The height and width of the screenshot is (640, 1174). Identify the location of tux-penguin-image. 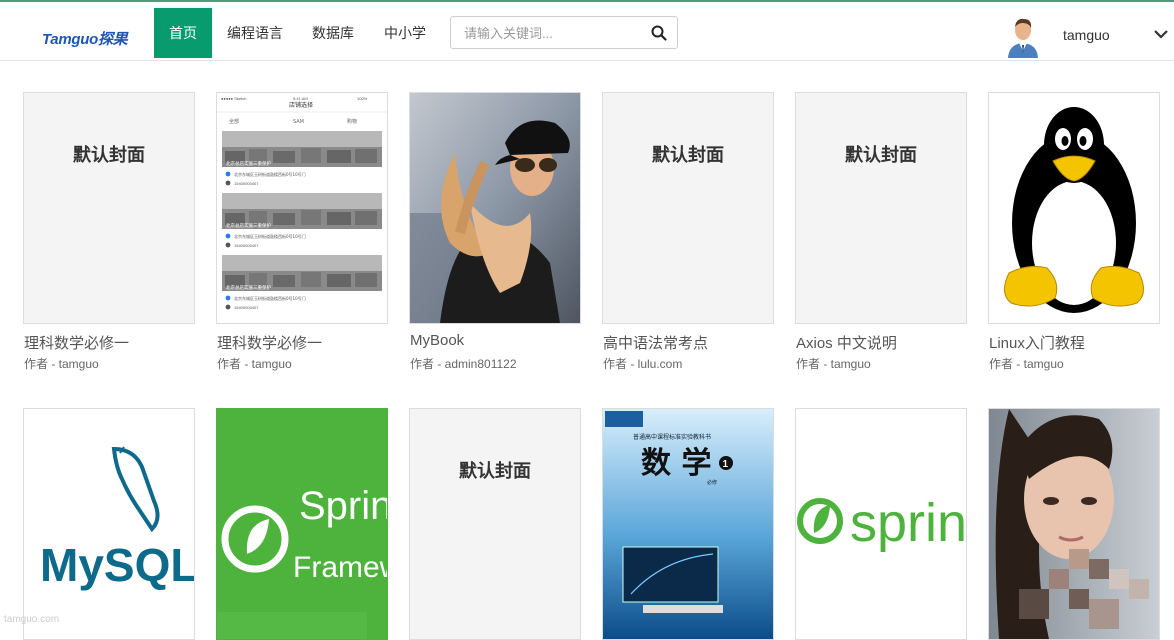
(1074, 210).